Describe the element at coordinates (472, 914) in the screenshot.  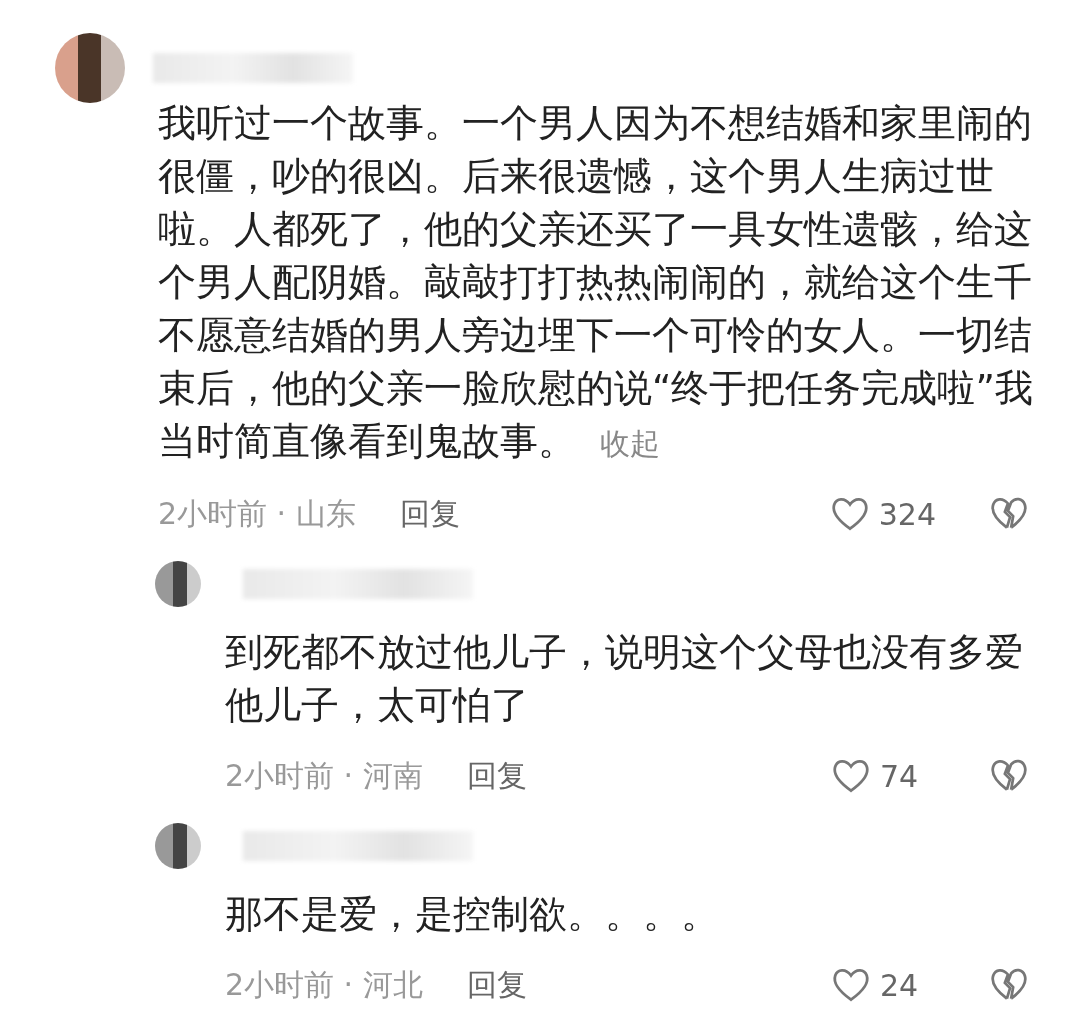
I see `comment-text: 那不是爱，是控制欲。。。。` at that location.